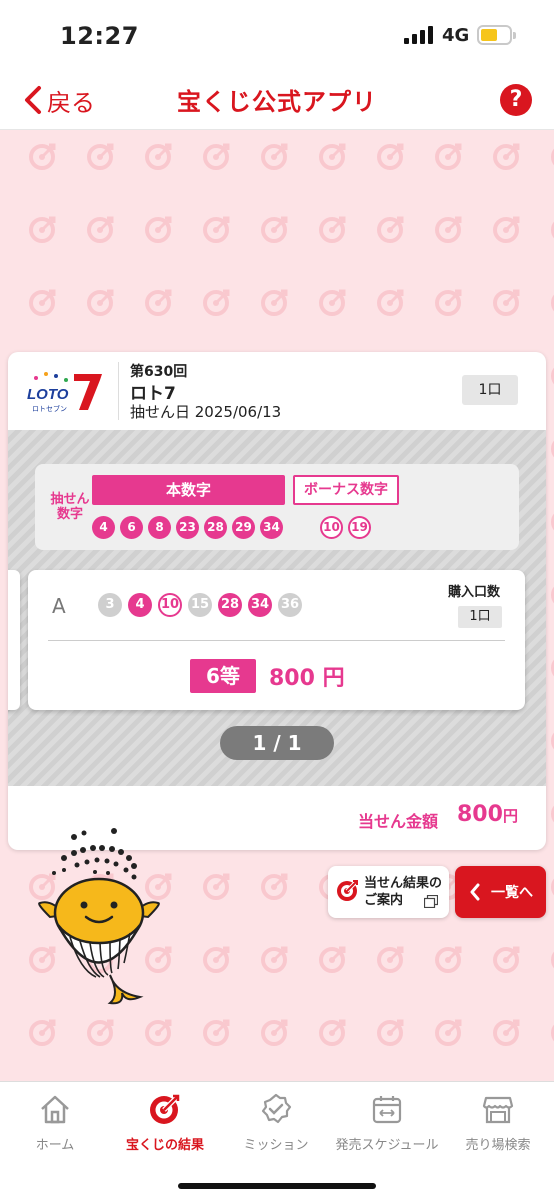 The height and width of the screenshot is (1200, 554). I want to click on ticket-numbers-row: 3 4 10 15 28 34 36, so click(203, 605).